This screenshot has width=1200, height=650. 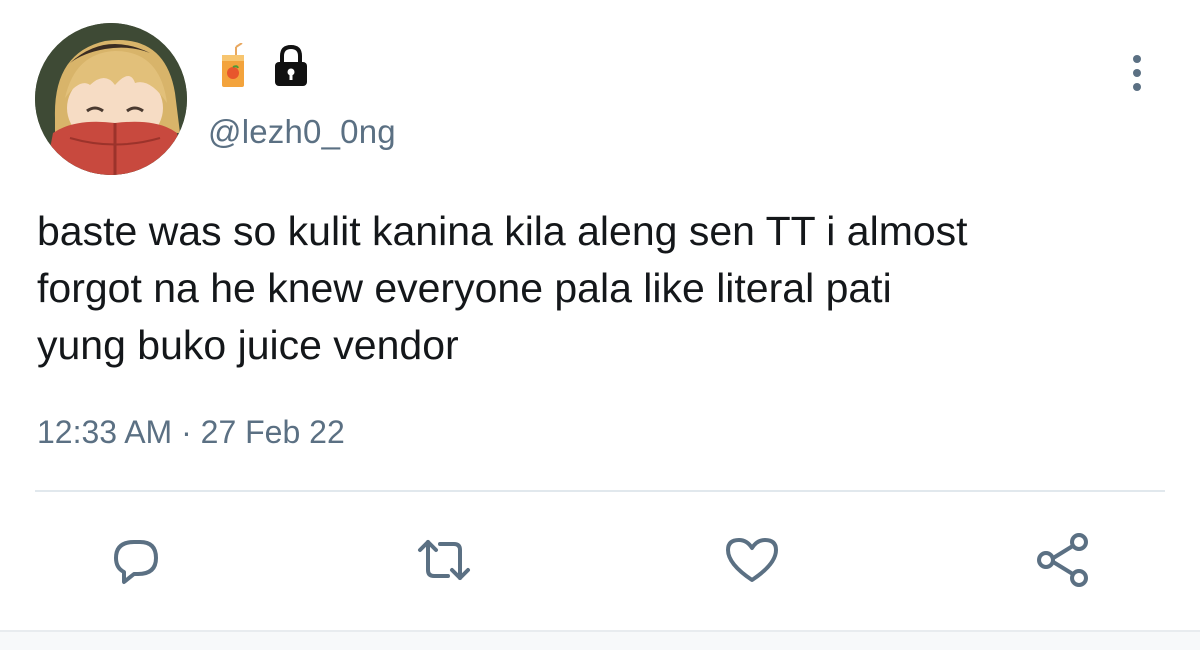 I want to click on retweet-icon, so click(x=444, y=560).